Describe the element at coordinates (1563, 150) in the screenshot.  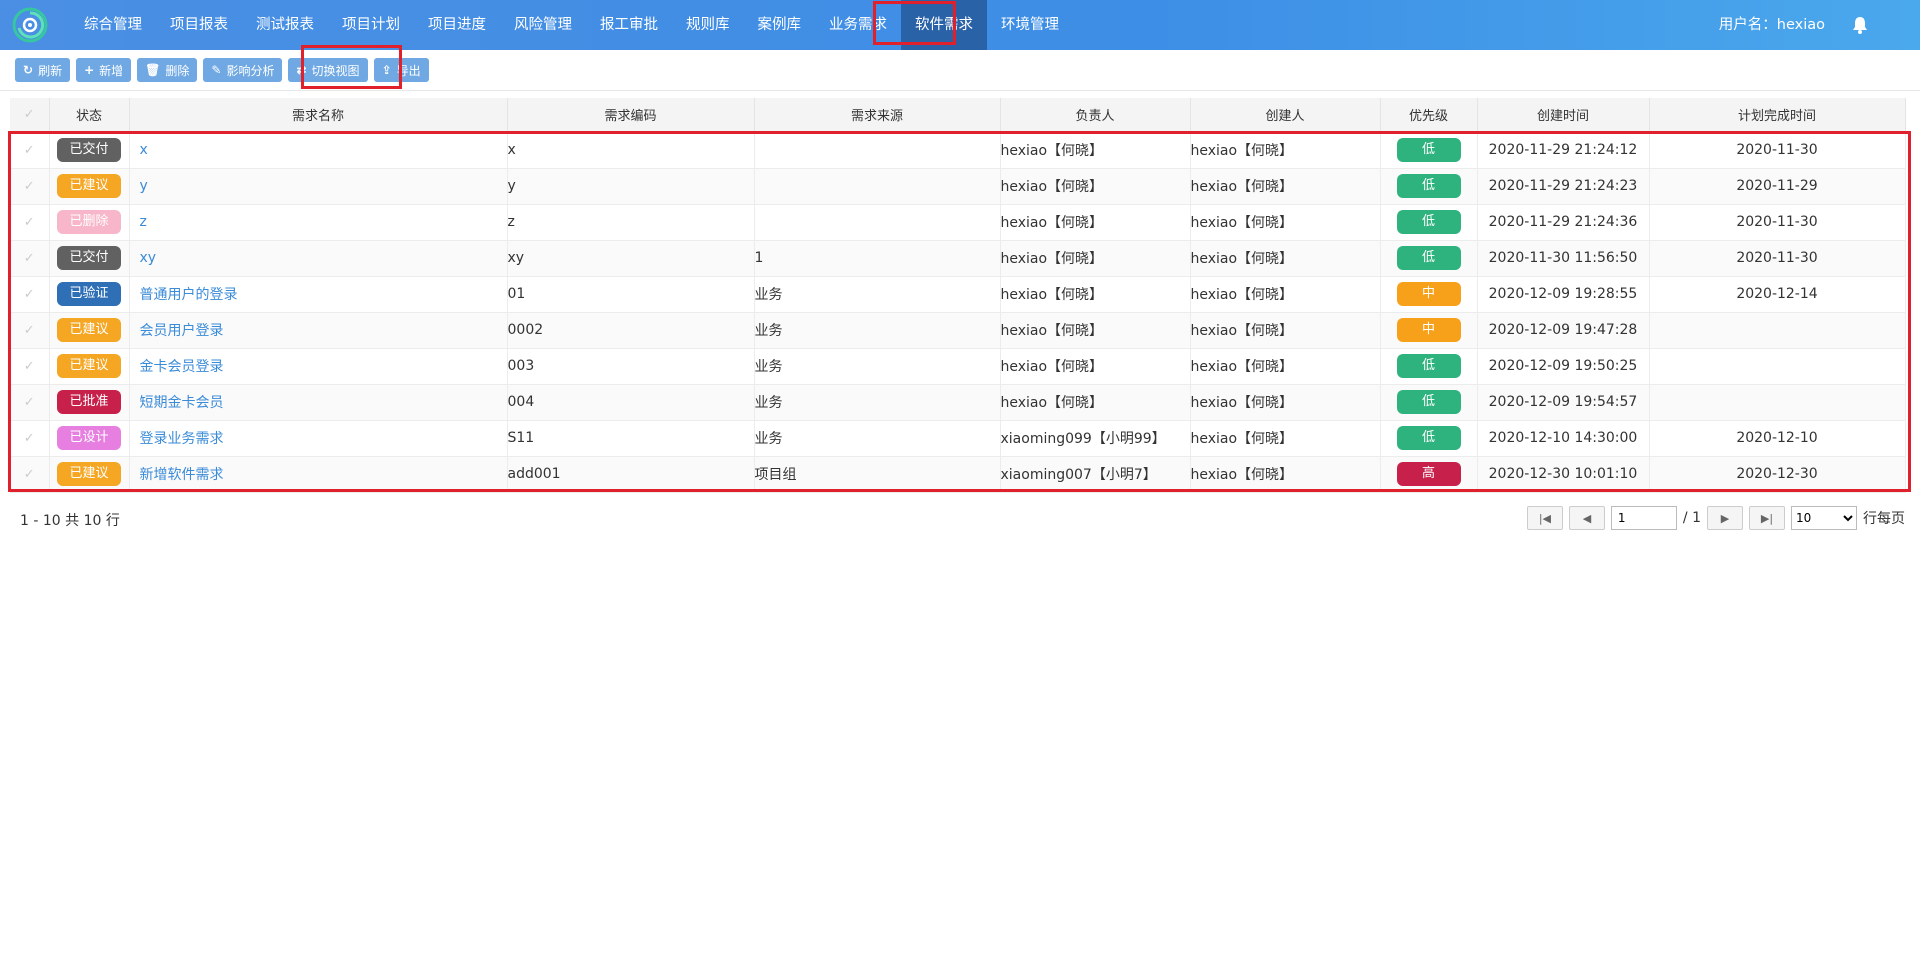
I see `created-time-cell: 2020-11-29 21:24:12` at that location.